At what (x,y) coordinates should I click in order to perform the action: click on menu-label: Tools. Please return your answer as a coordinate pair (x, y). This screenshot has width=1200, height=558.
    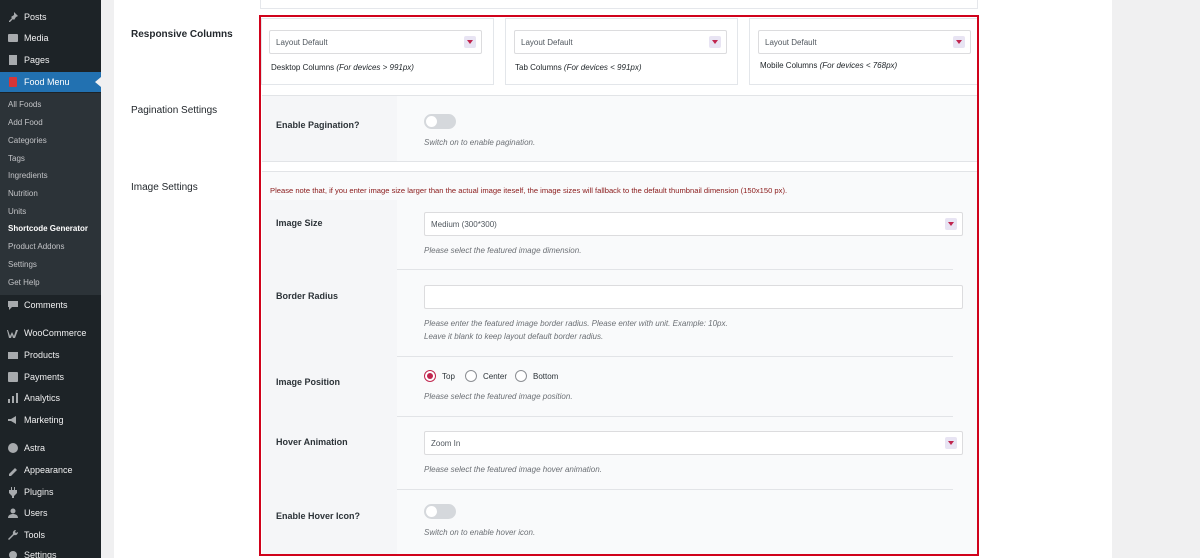
    Looking at the image, I should click on (35, 535).